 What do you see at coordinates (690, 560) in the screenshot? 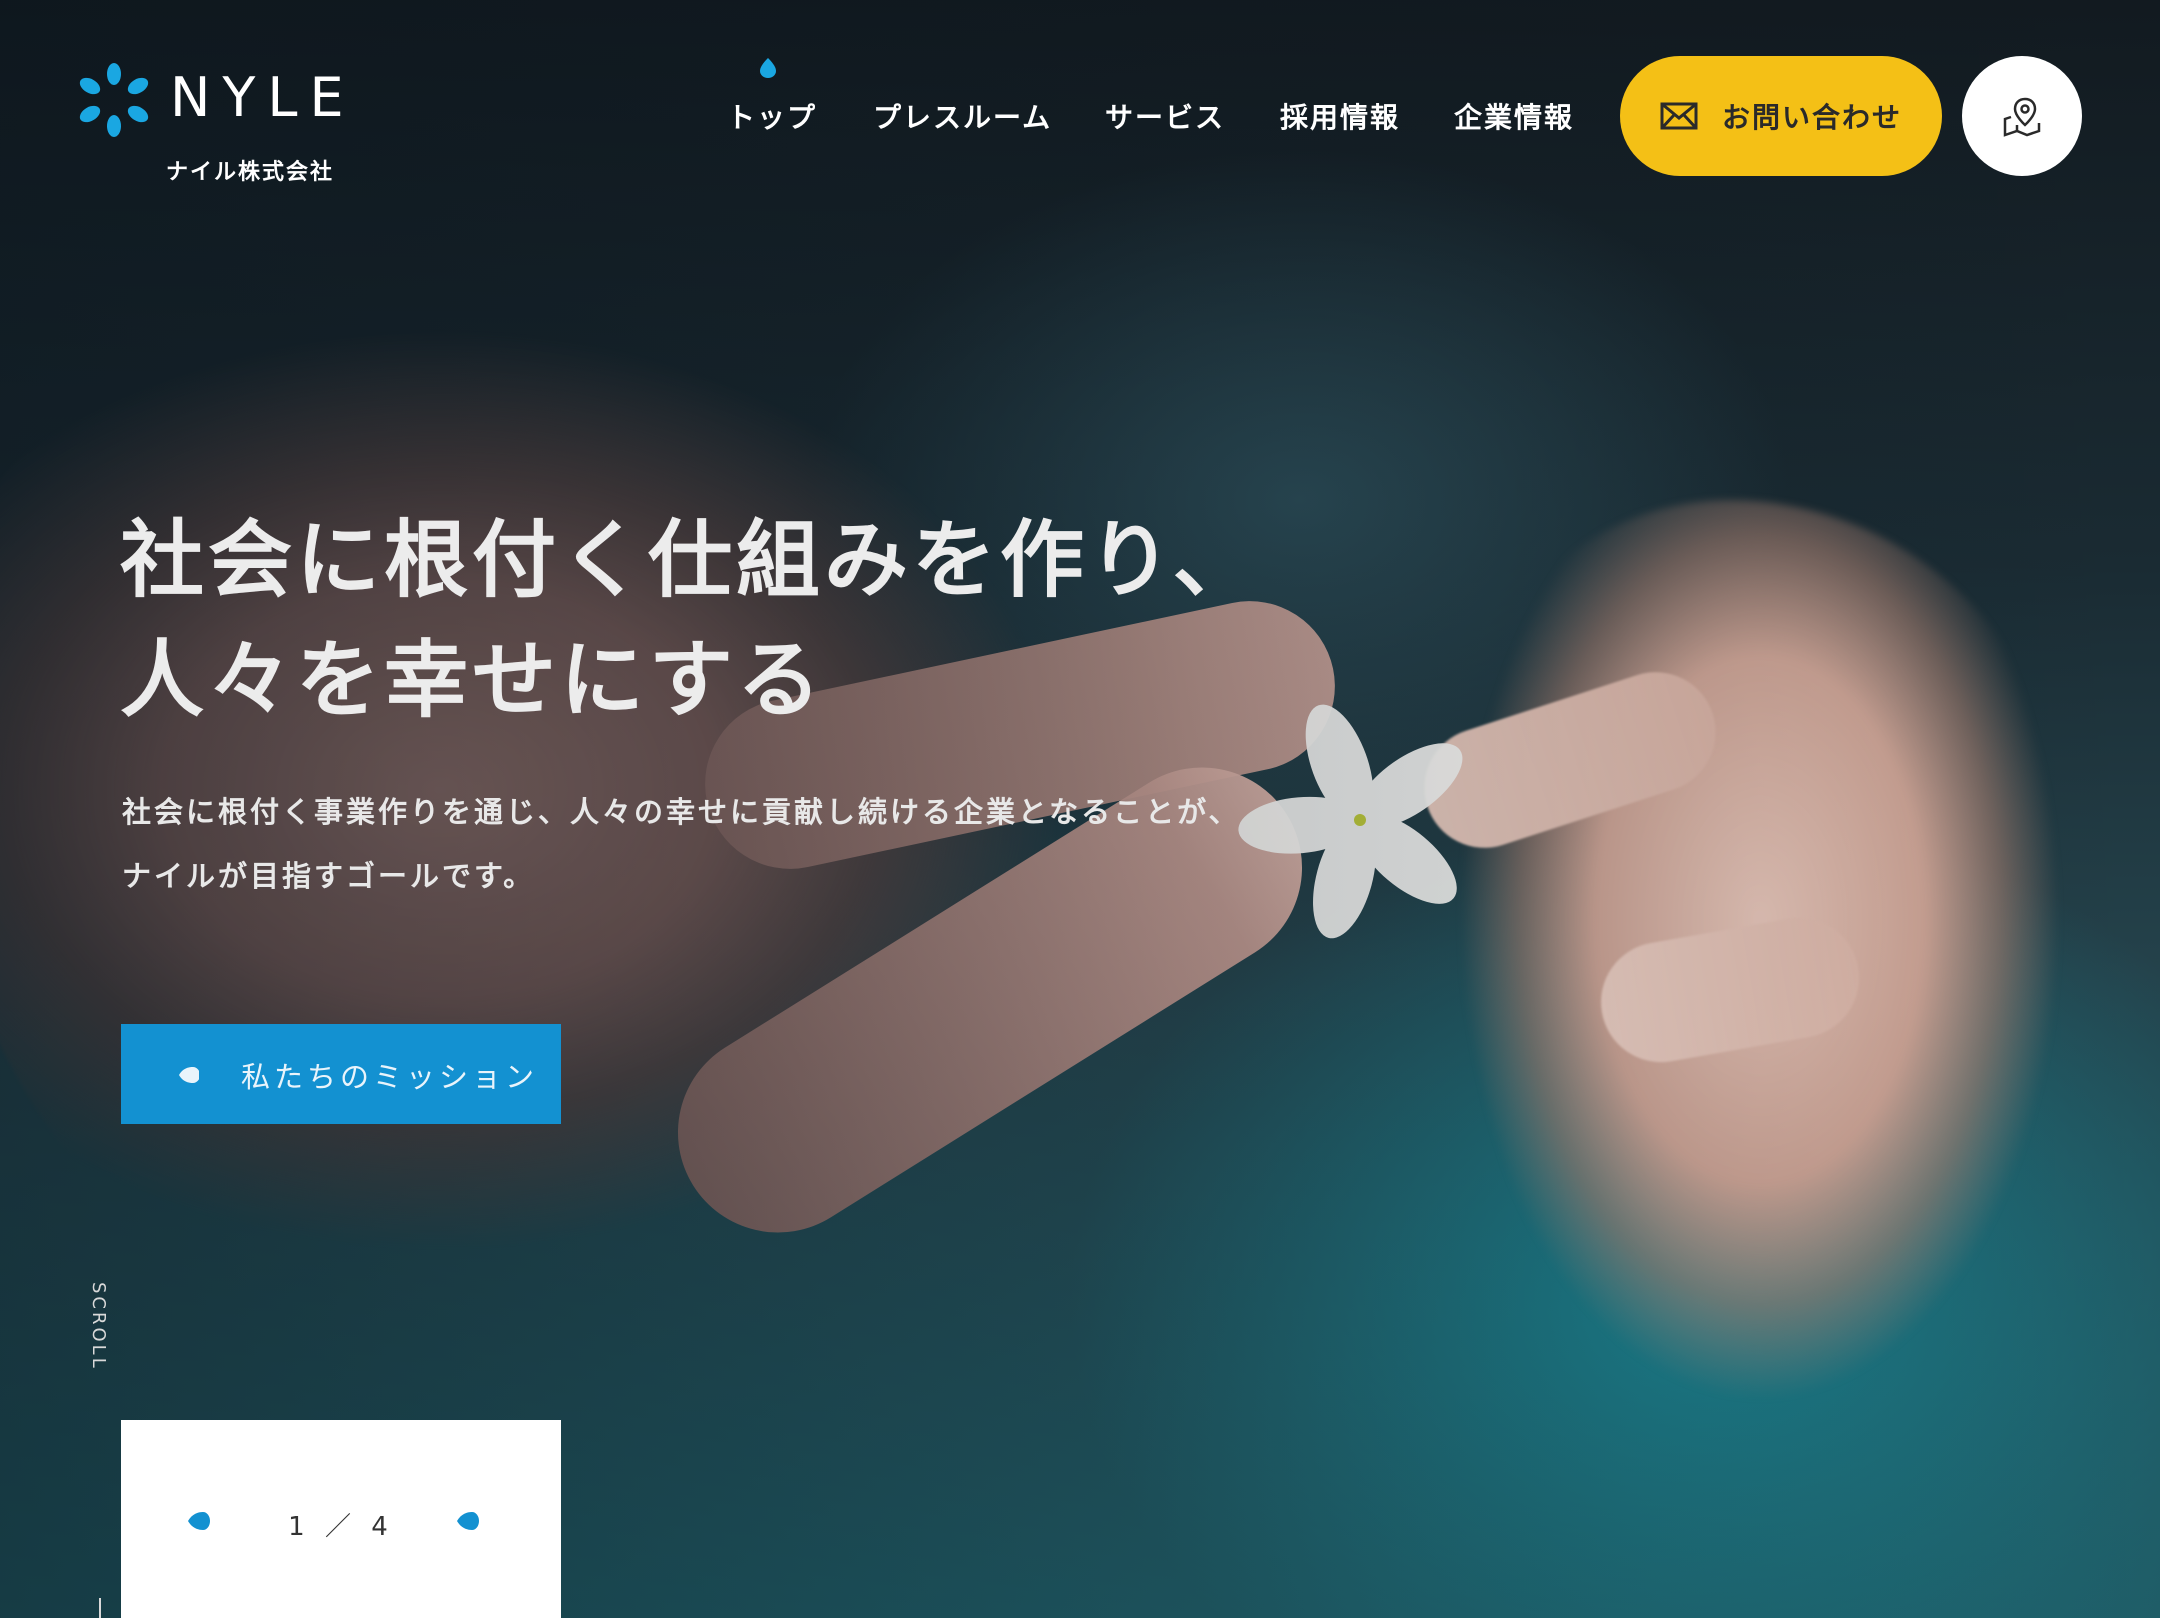
I see `hero-title-line-1: 社会に根付く仕組みを作り、` at bounding box center [690, 560].